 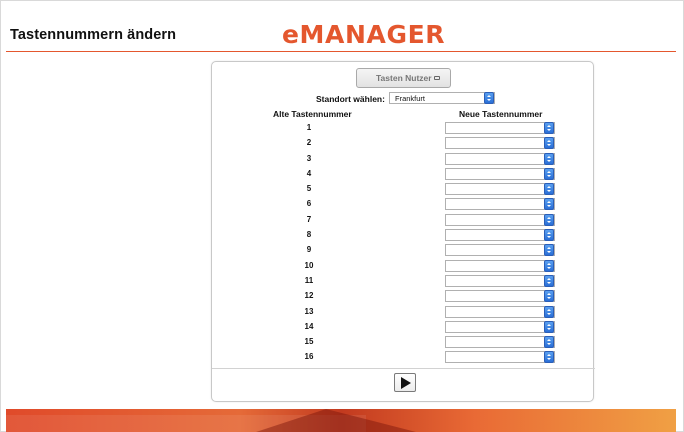 I want to click on old-key-number: 15, so click(x=309, y=342).